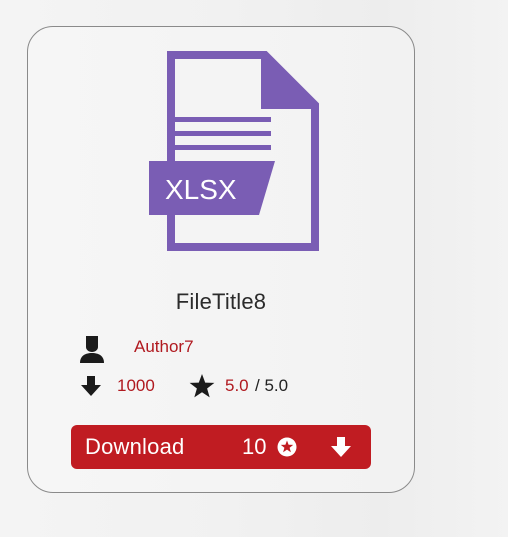 The height and width of the screenshot is (537, 508). What do you see at coordinates (287, 447) in the screenshot?
I see `coin-star-icon` at bounding box center [287, 447].